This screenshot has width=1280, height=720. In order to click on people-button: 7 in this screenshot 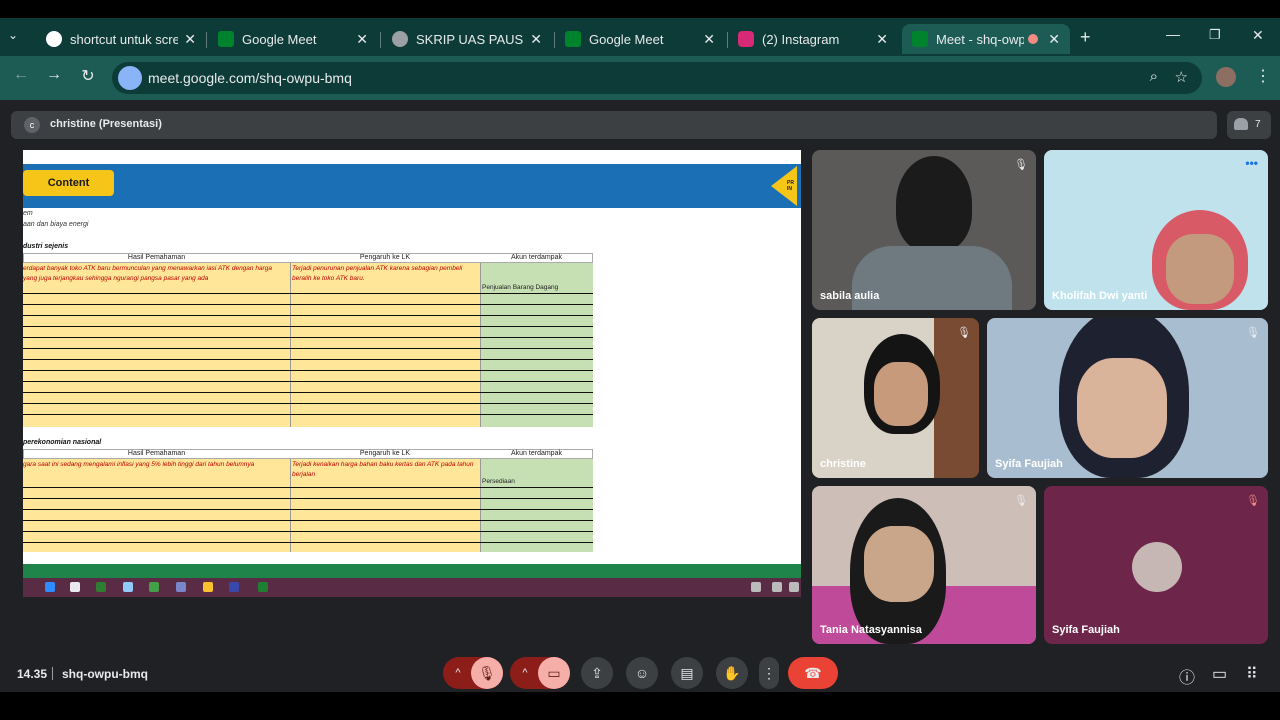, I will do `click(1249, 125)`.